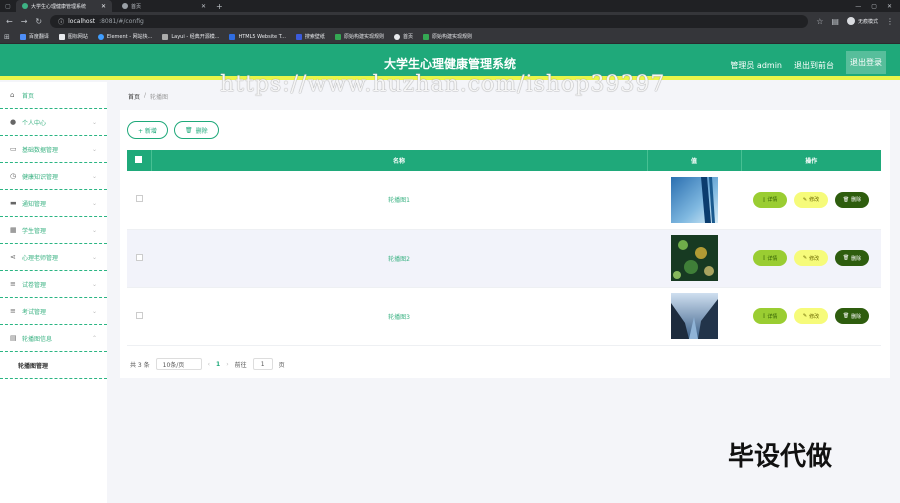 The height and width of the screenshot is (503, 900). Describe the element at coordinates (134, 96) in the screenshot. I see `breadcrumb-home: 首页` at that location.